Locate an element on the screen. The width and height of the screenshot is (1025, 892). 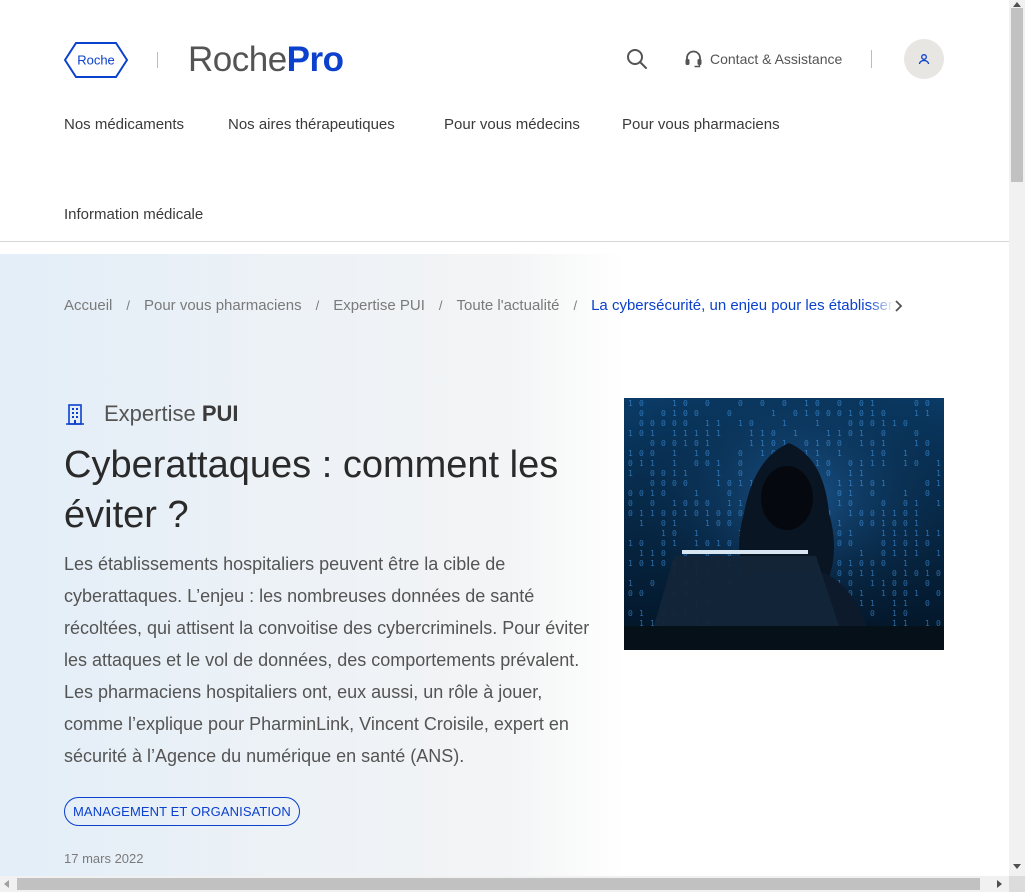
nav-item-medecins: Pour vous médecins is located at coordinates (512, 124).